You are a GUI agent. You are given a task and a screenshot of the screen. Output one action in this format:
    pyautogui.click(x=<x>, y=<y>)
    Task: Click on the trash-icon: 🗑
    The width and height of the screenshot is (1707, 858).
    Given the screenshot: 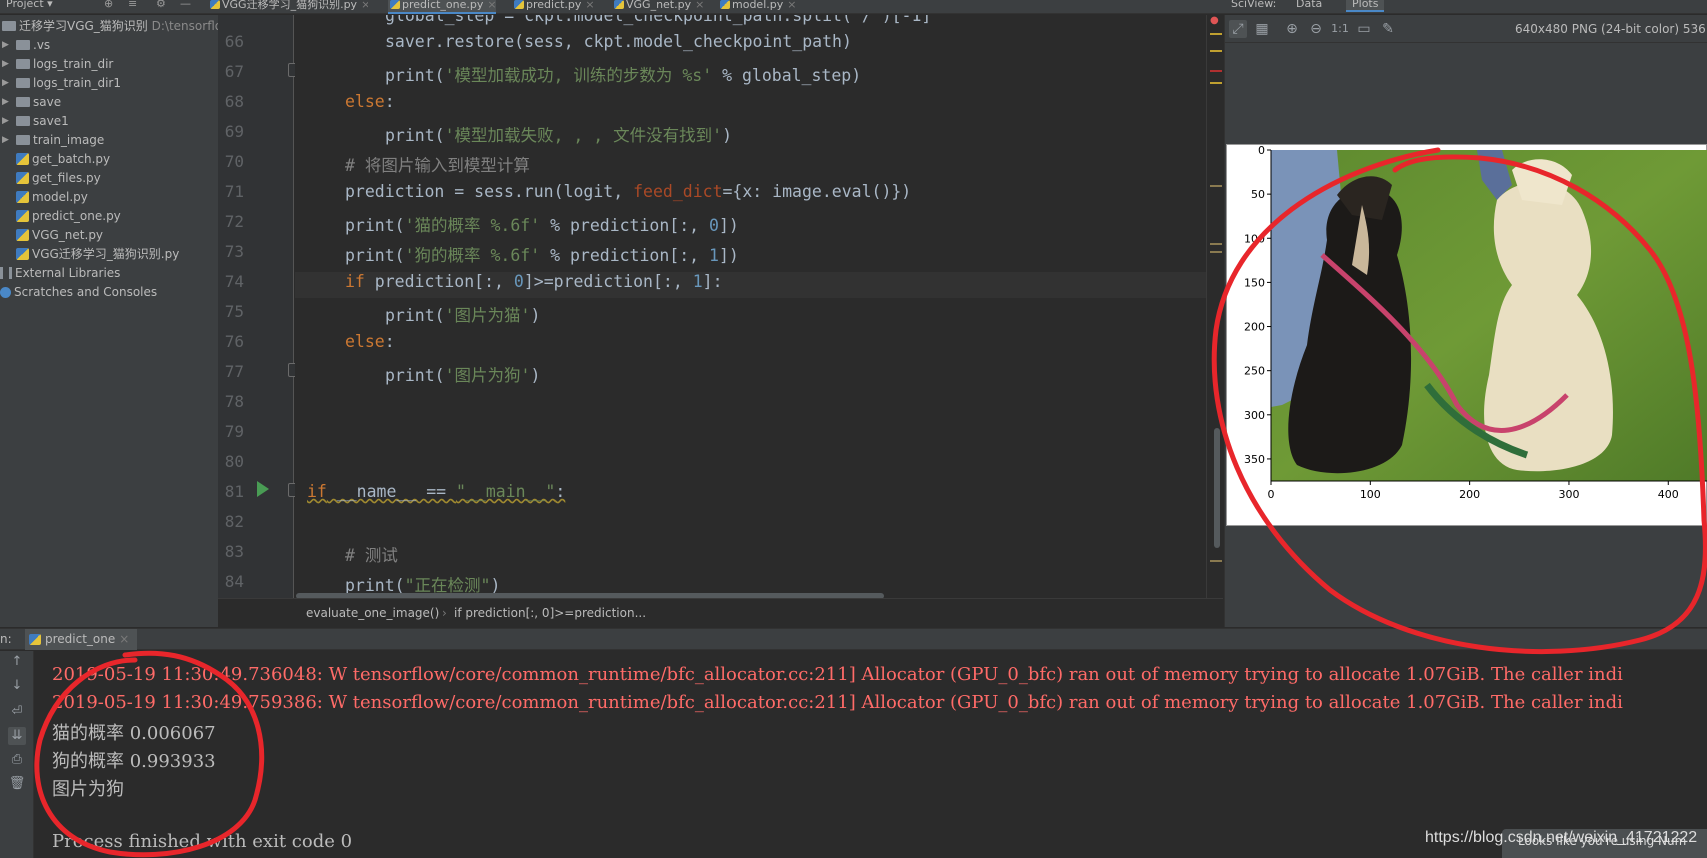 What is the action you would take?
    pyautogui.click(x=17, y=784)
    